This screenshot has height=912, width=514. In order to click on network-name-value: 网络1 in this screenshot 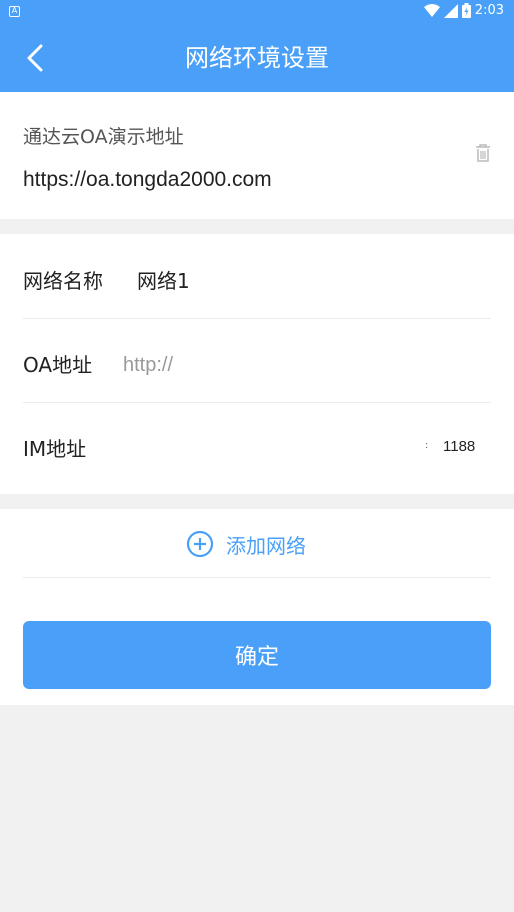, I will do `click(163, 281)`.